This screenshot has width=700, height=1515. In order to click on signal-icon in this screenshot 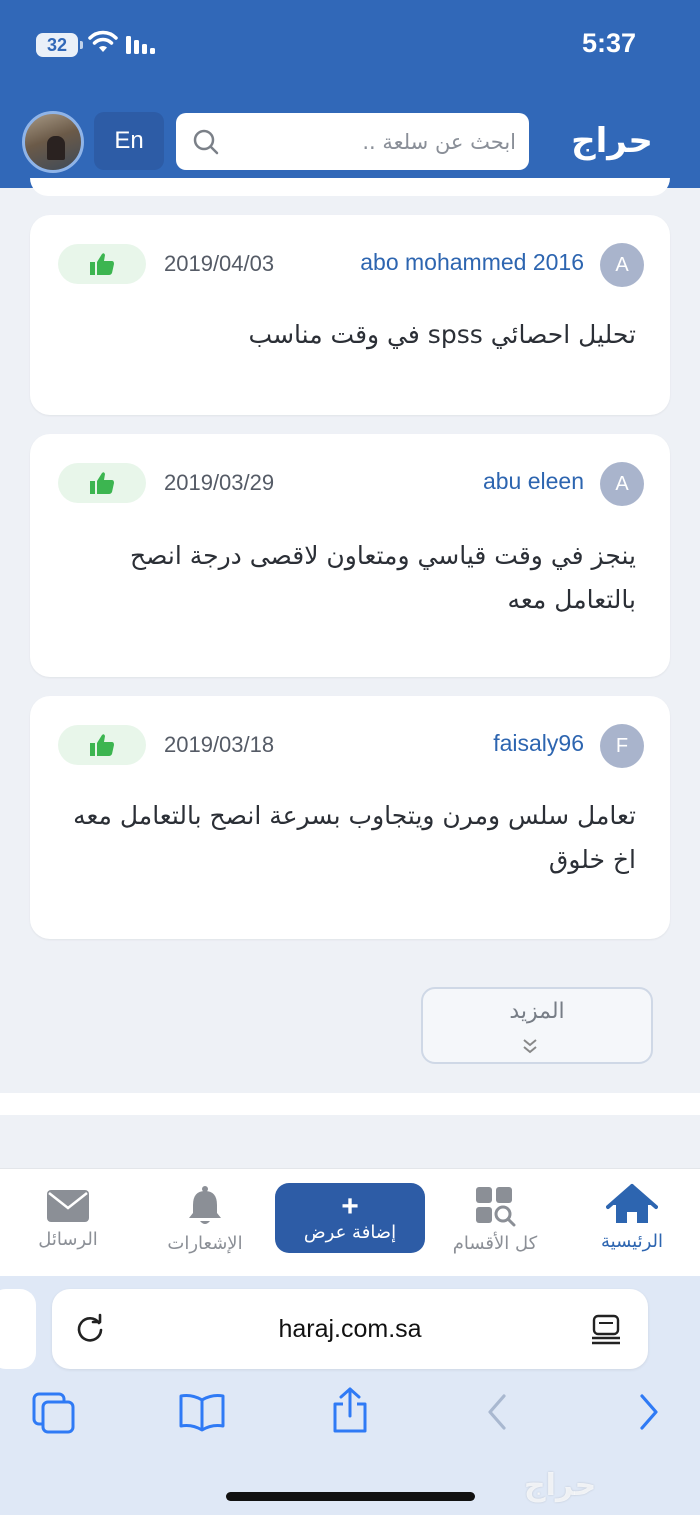, I will do `click(140, 45)`.